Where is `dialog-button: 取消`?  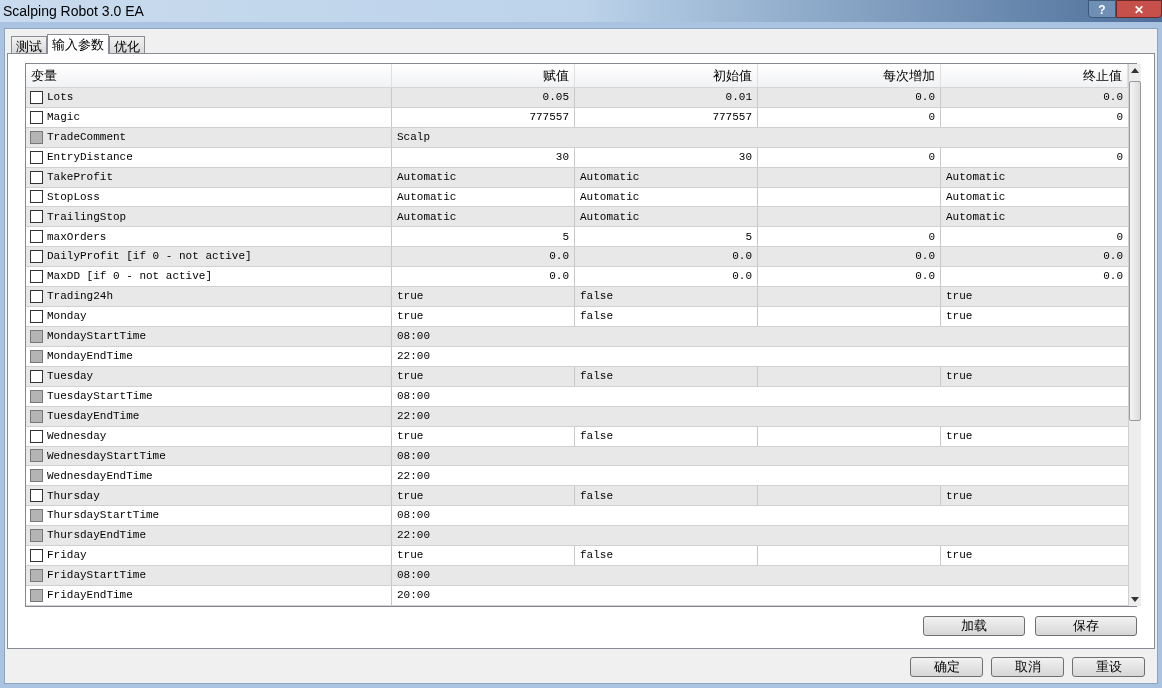
dialog-button: 取消 is located at coordinates (1027, 667).